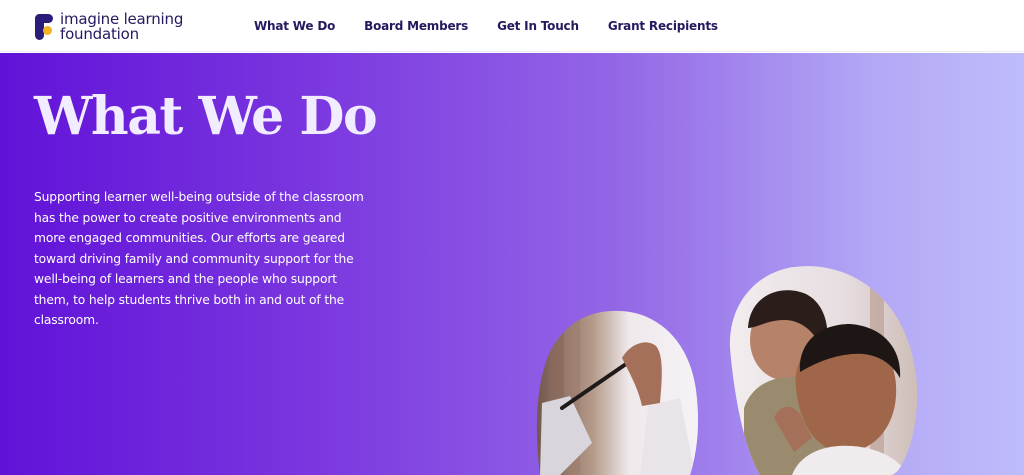 The width and height of the screenshot is (1024, 475). What do you see at coordinates (206, 116) in the screenshot?
I see `page-title: What We Do` at bounding box center [206, 116].